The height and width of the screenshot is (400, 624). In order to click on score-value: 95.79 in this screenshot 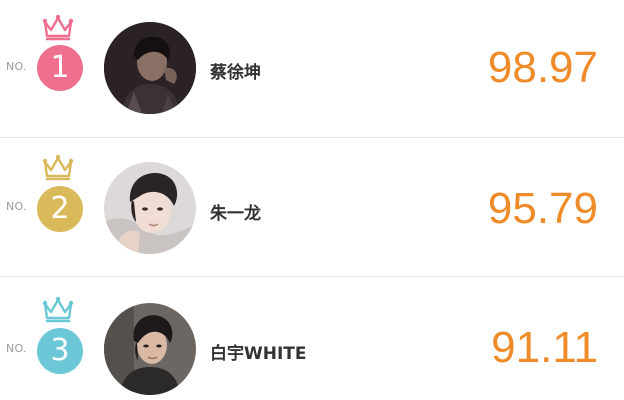, I will do `click(542, 208)`.